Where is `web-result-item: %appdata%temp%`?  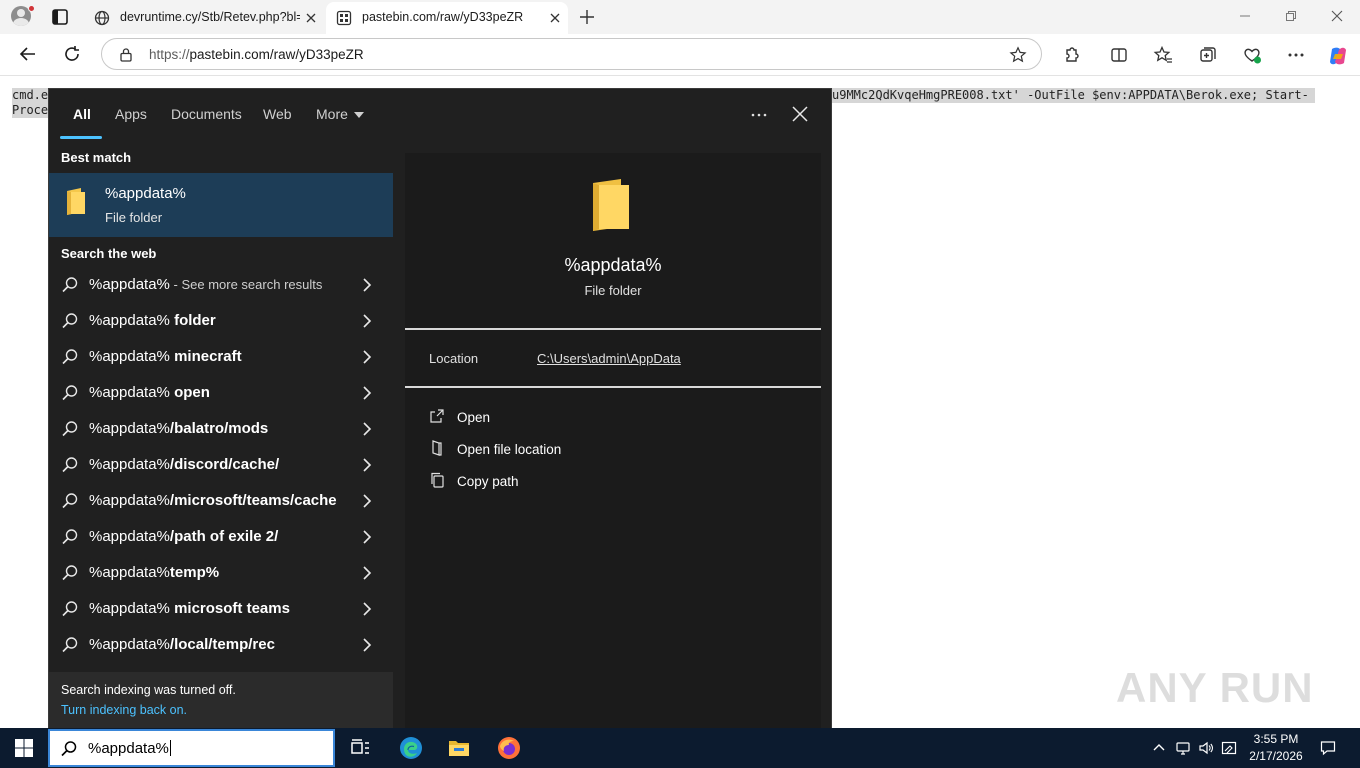
web-result-item: %appdata%temp% is located at coordinates (221, 573).